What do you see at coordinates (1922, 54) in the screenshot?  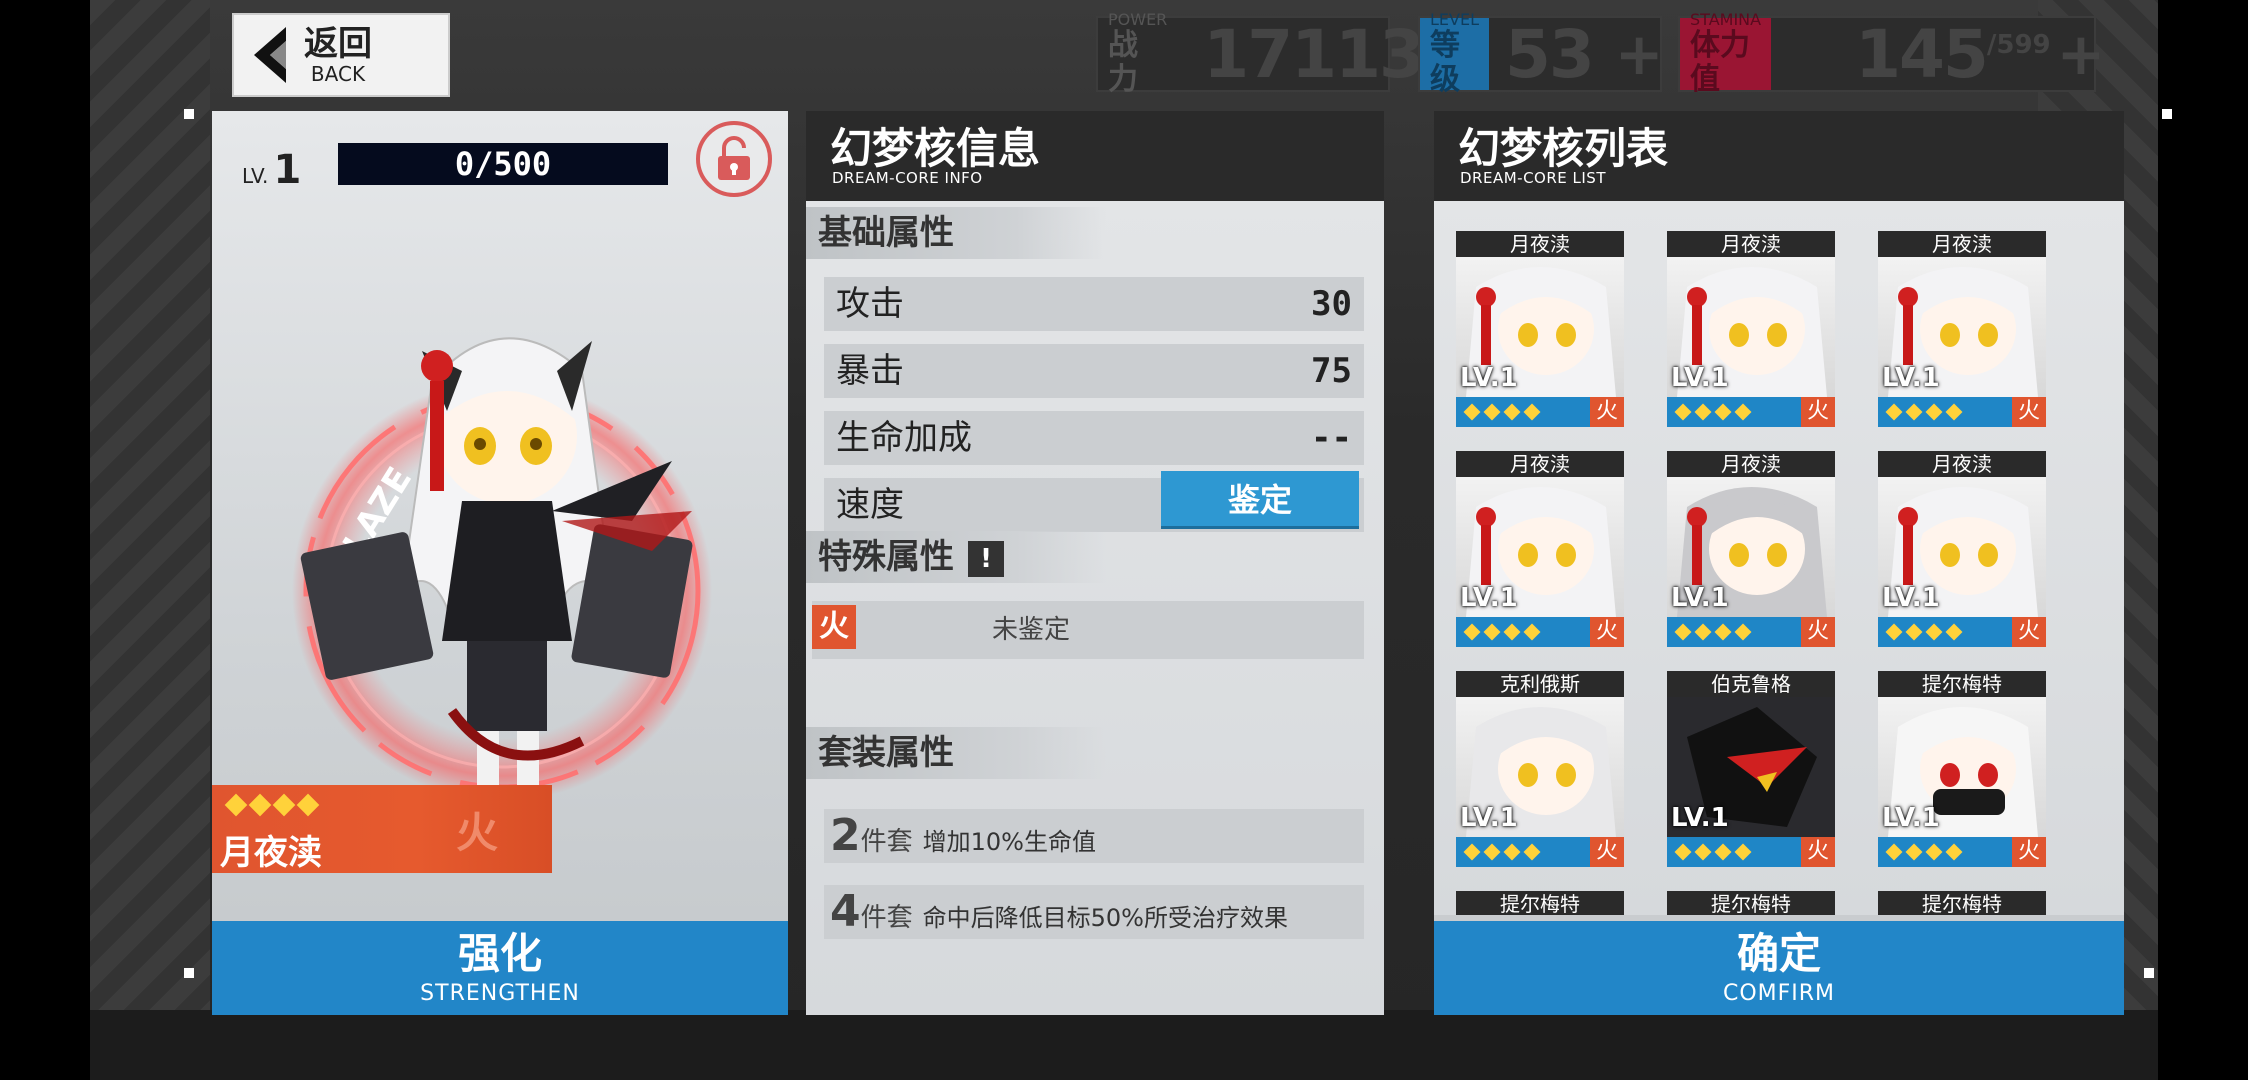 I see `stamina-value: 145` at bounding box center [1922, 54].